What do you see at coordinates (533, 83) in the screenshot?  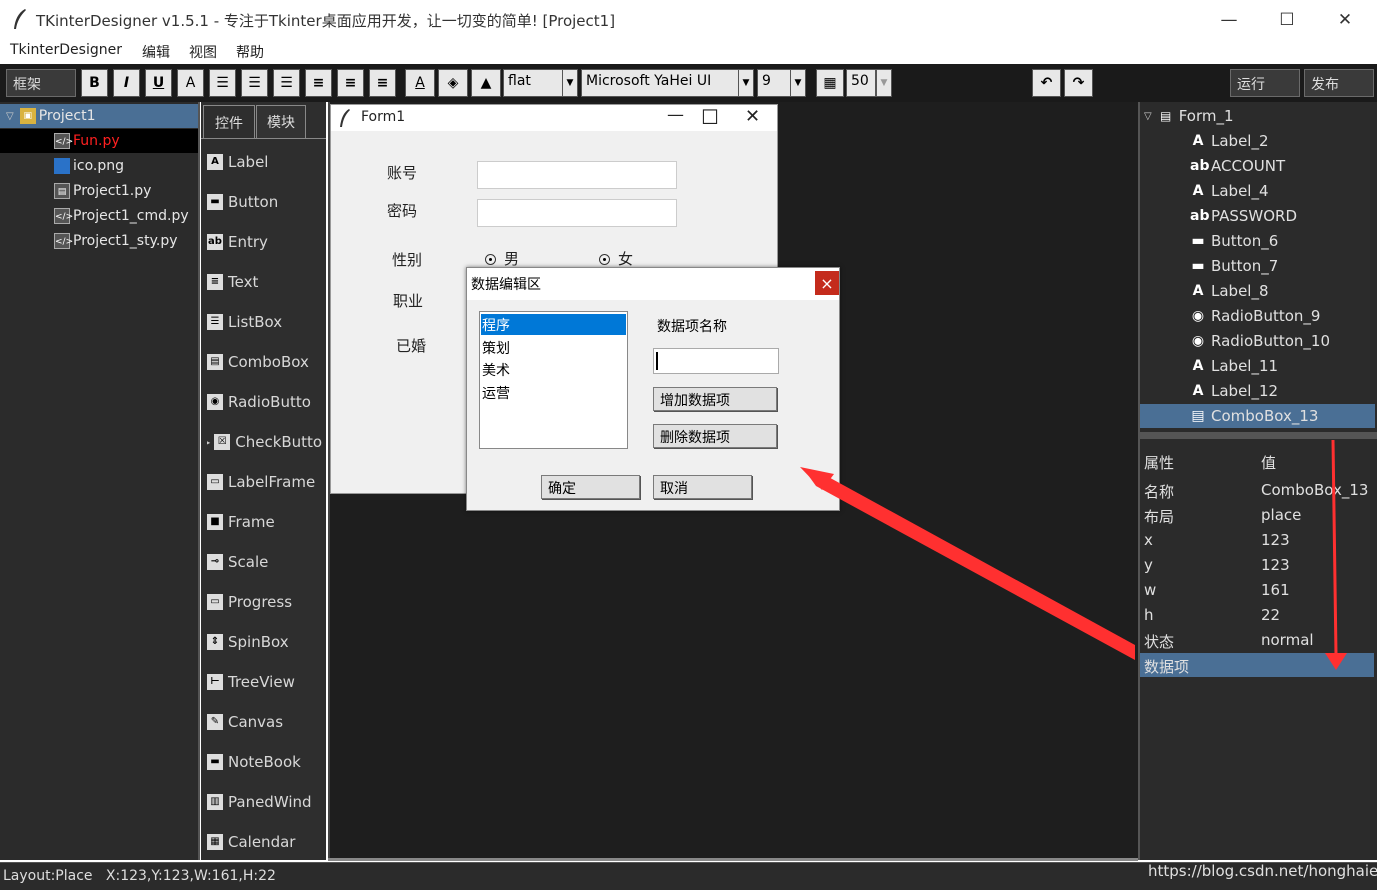 I see `relief-select: flat` at bounding box center [533, 83].